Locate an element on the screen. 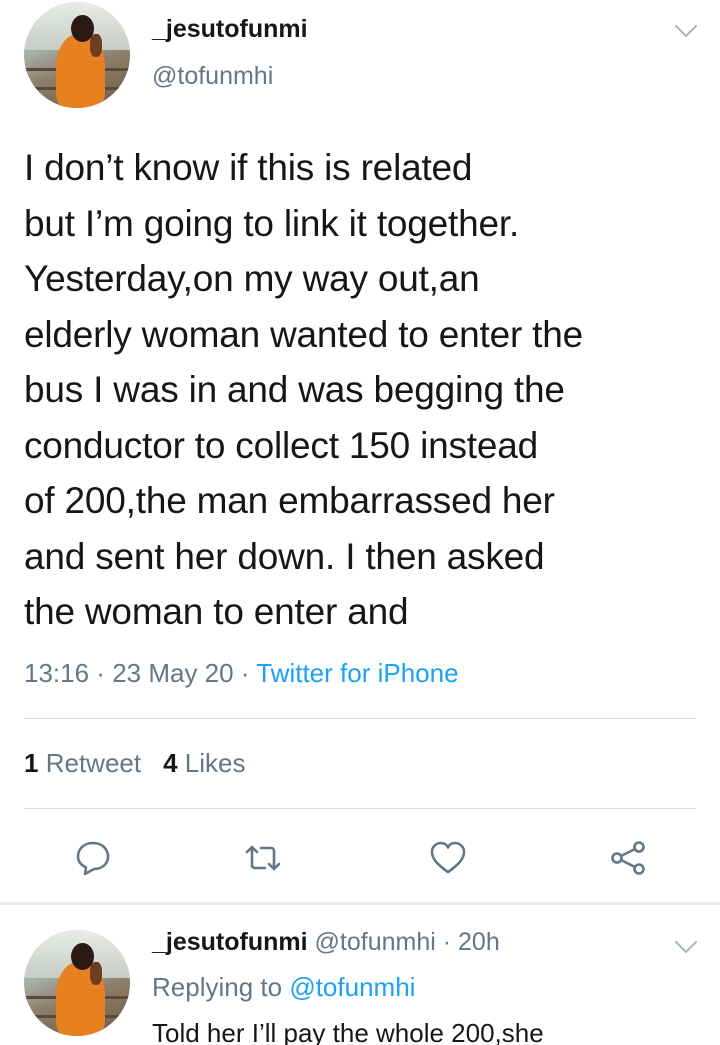 This screenshot has width=720, height=1045. reply-display-name: _jesutofunmi is located at coordinates (230, 942).